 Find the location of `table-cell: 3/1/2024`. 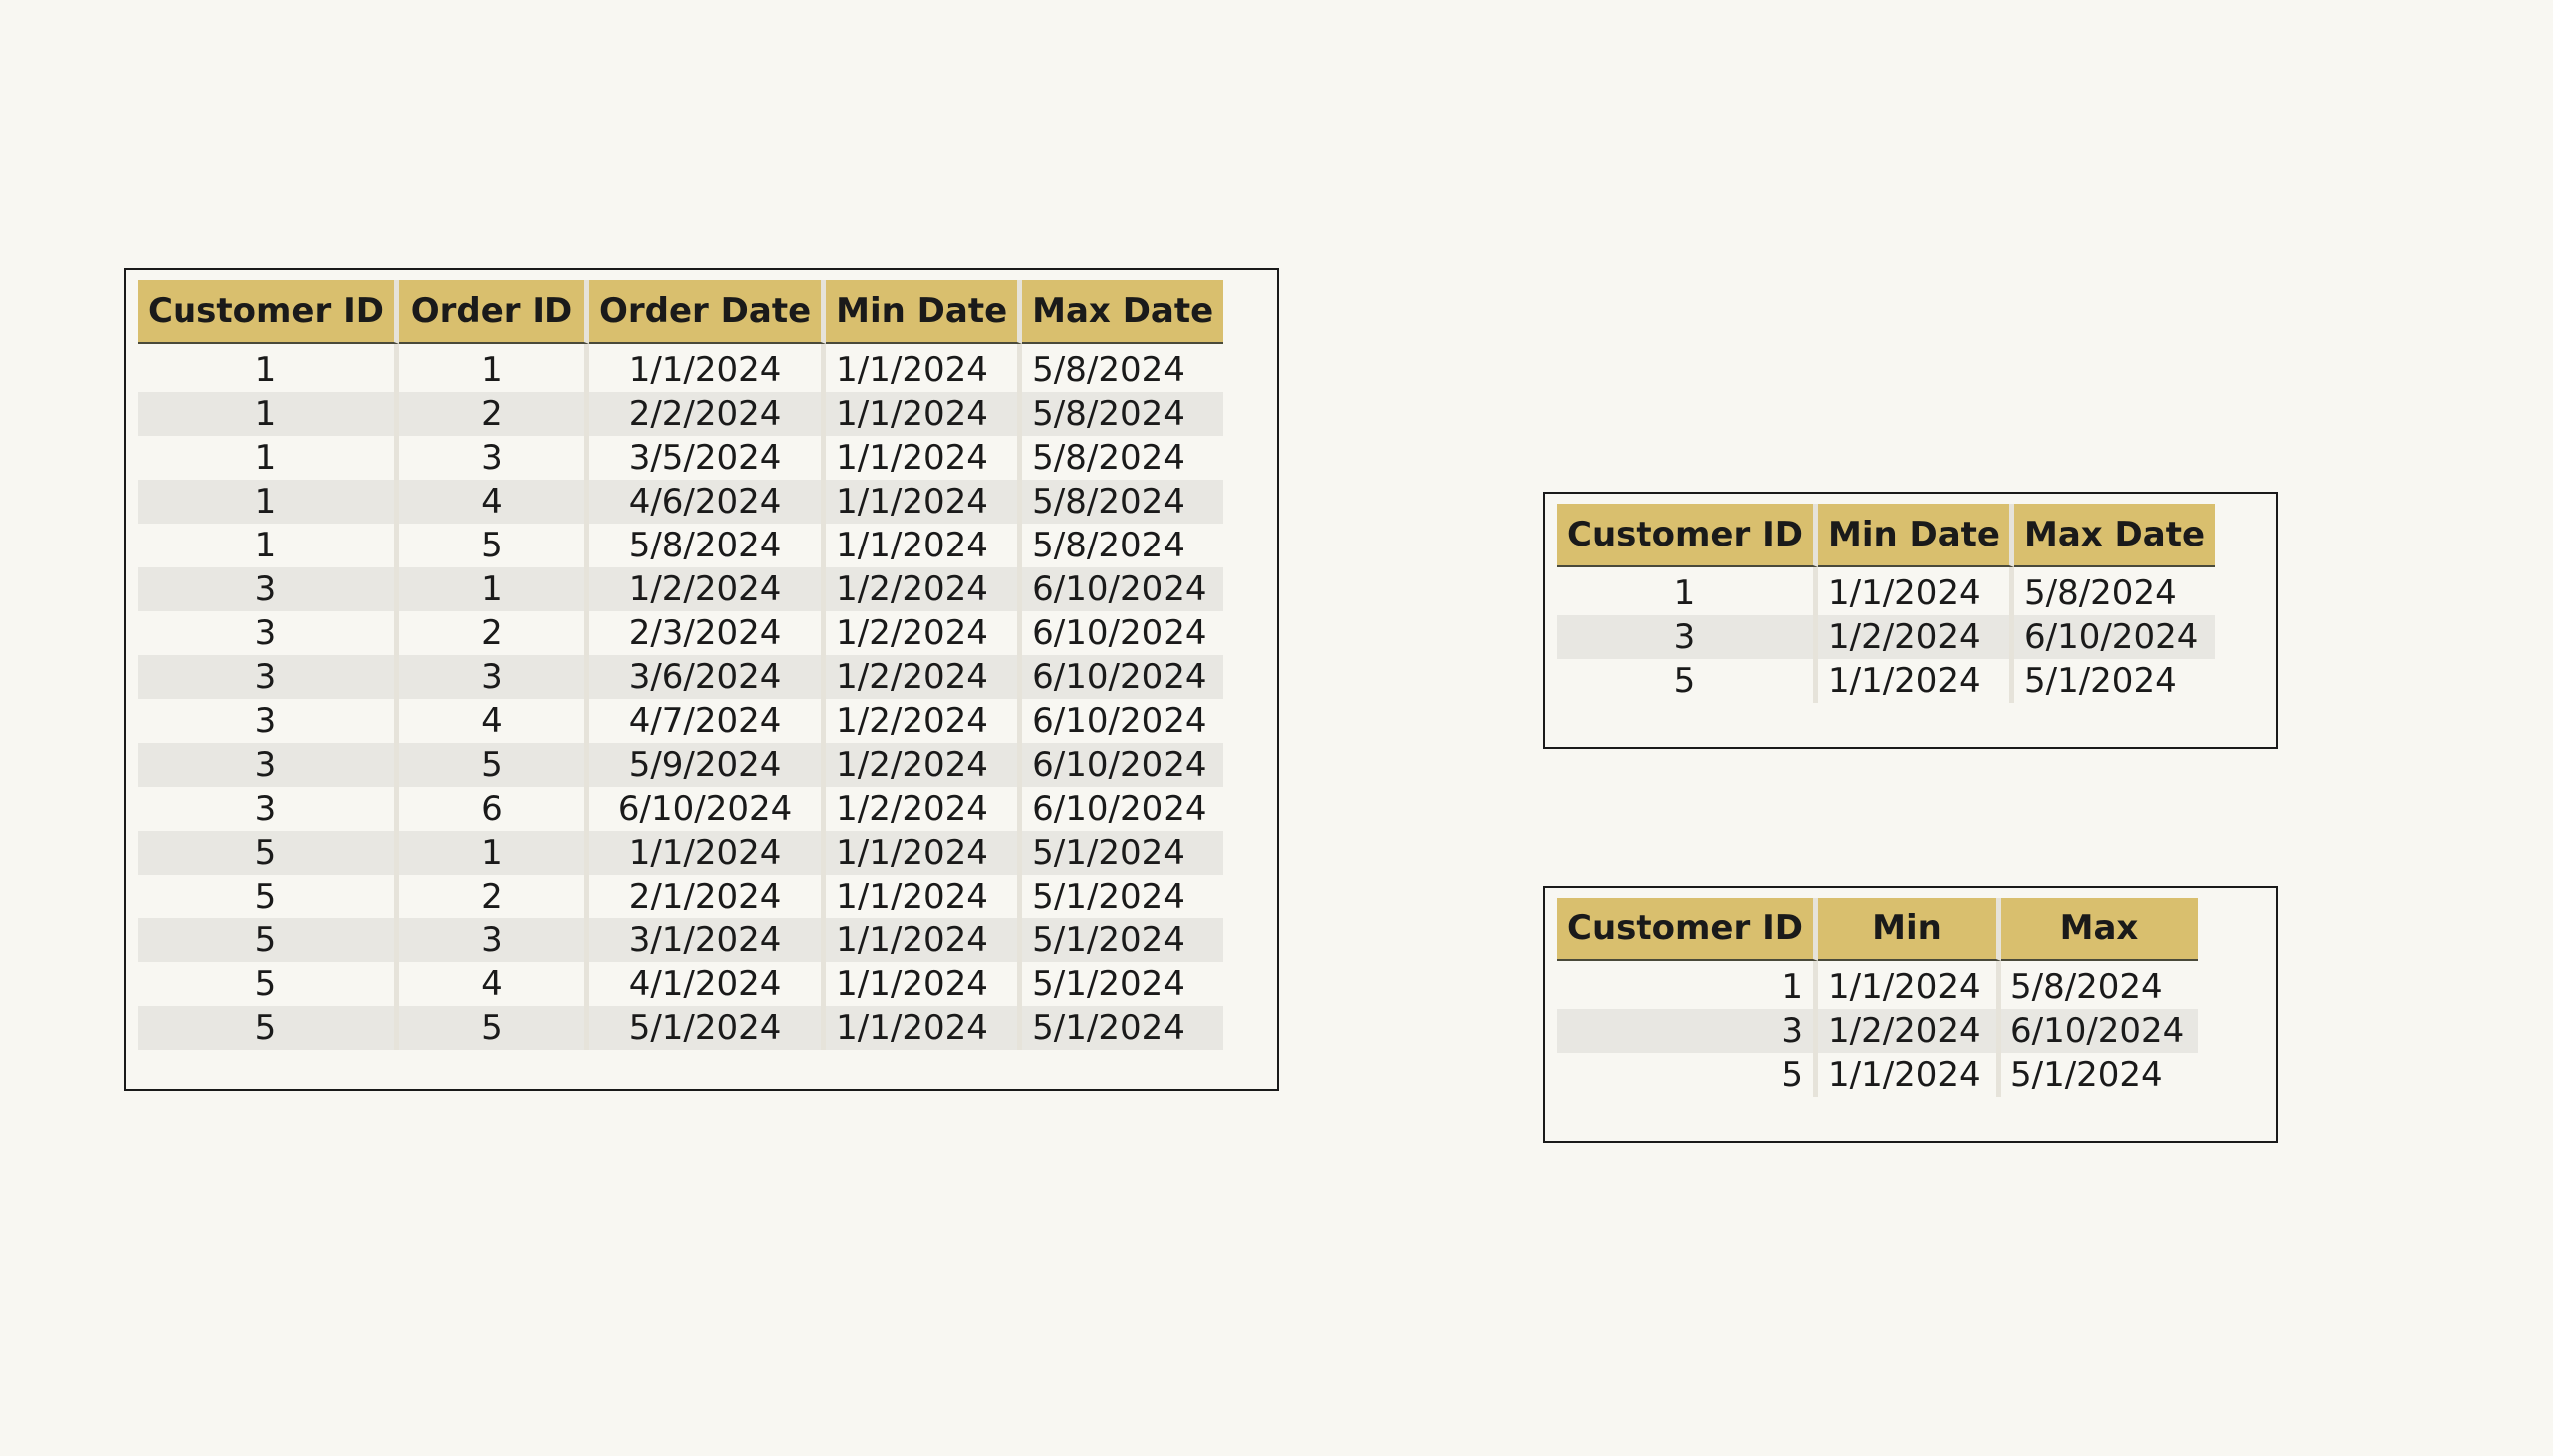

table-cell: 3/1/2024 is located at coordinates (708, 940).